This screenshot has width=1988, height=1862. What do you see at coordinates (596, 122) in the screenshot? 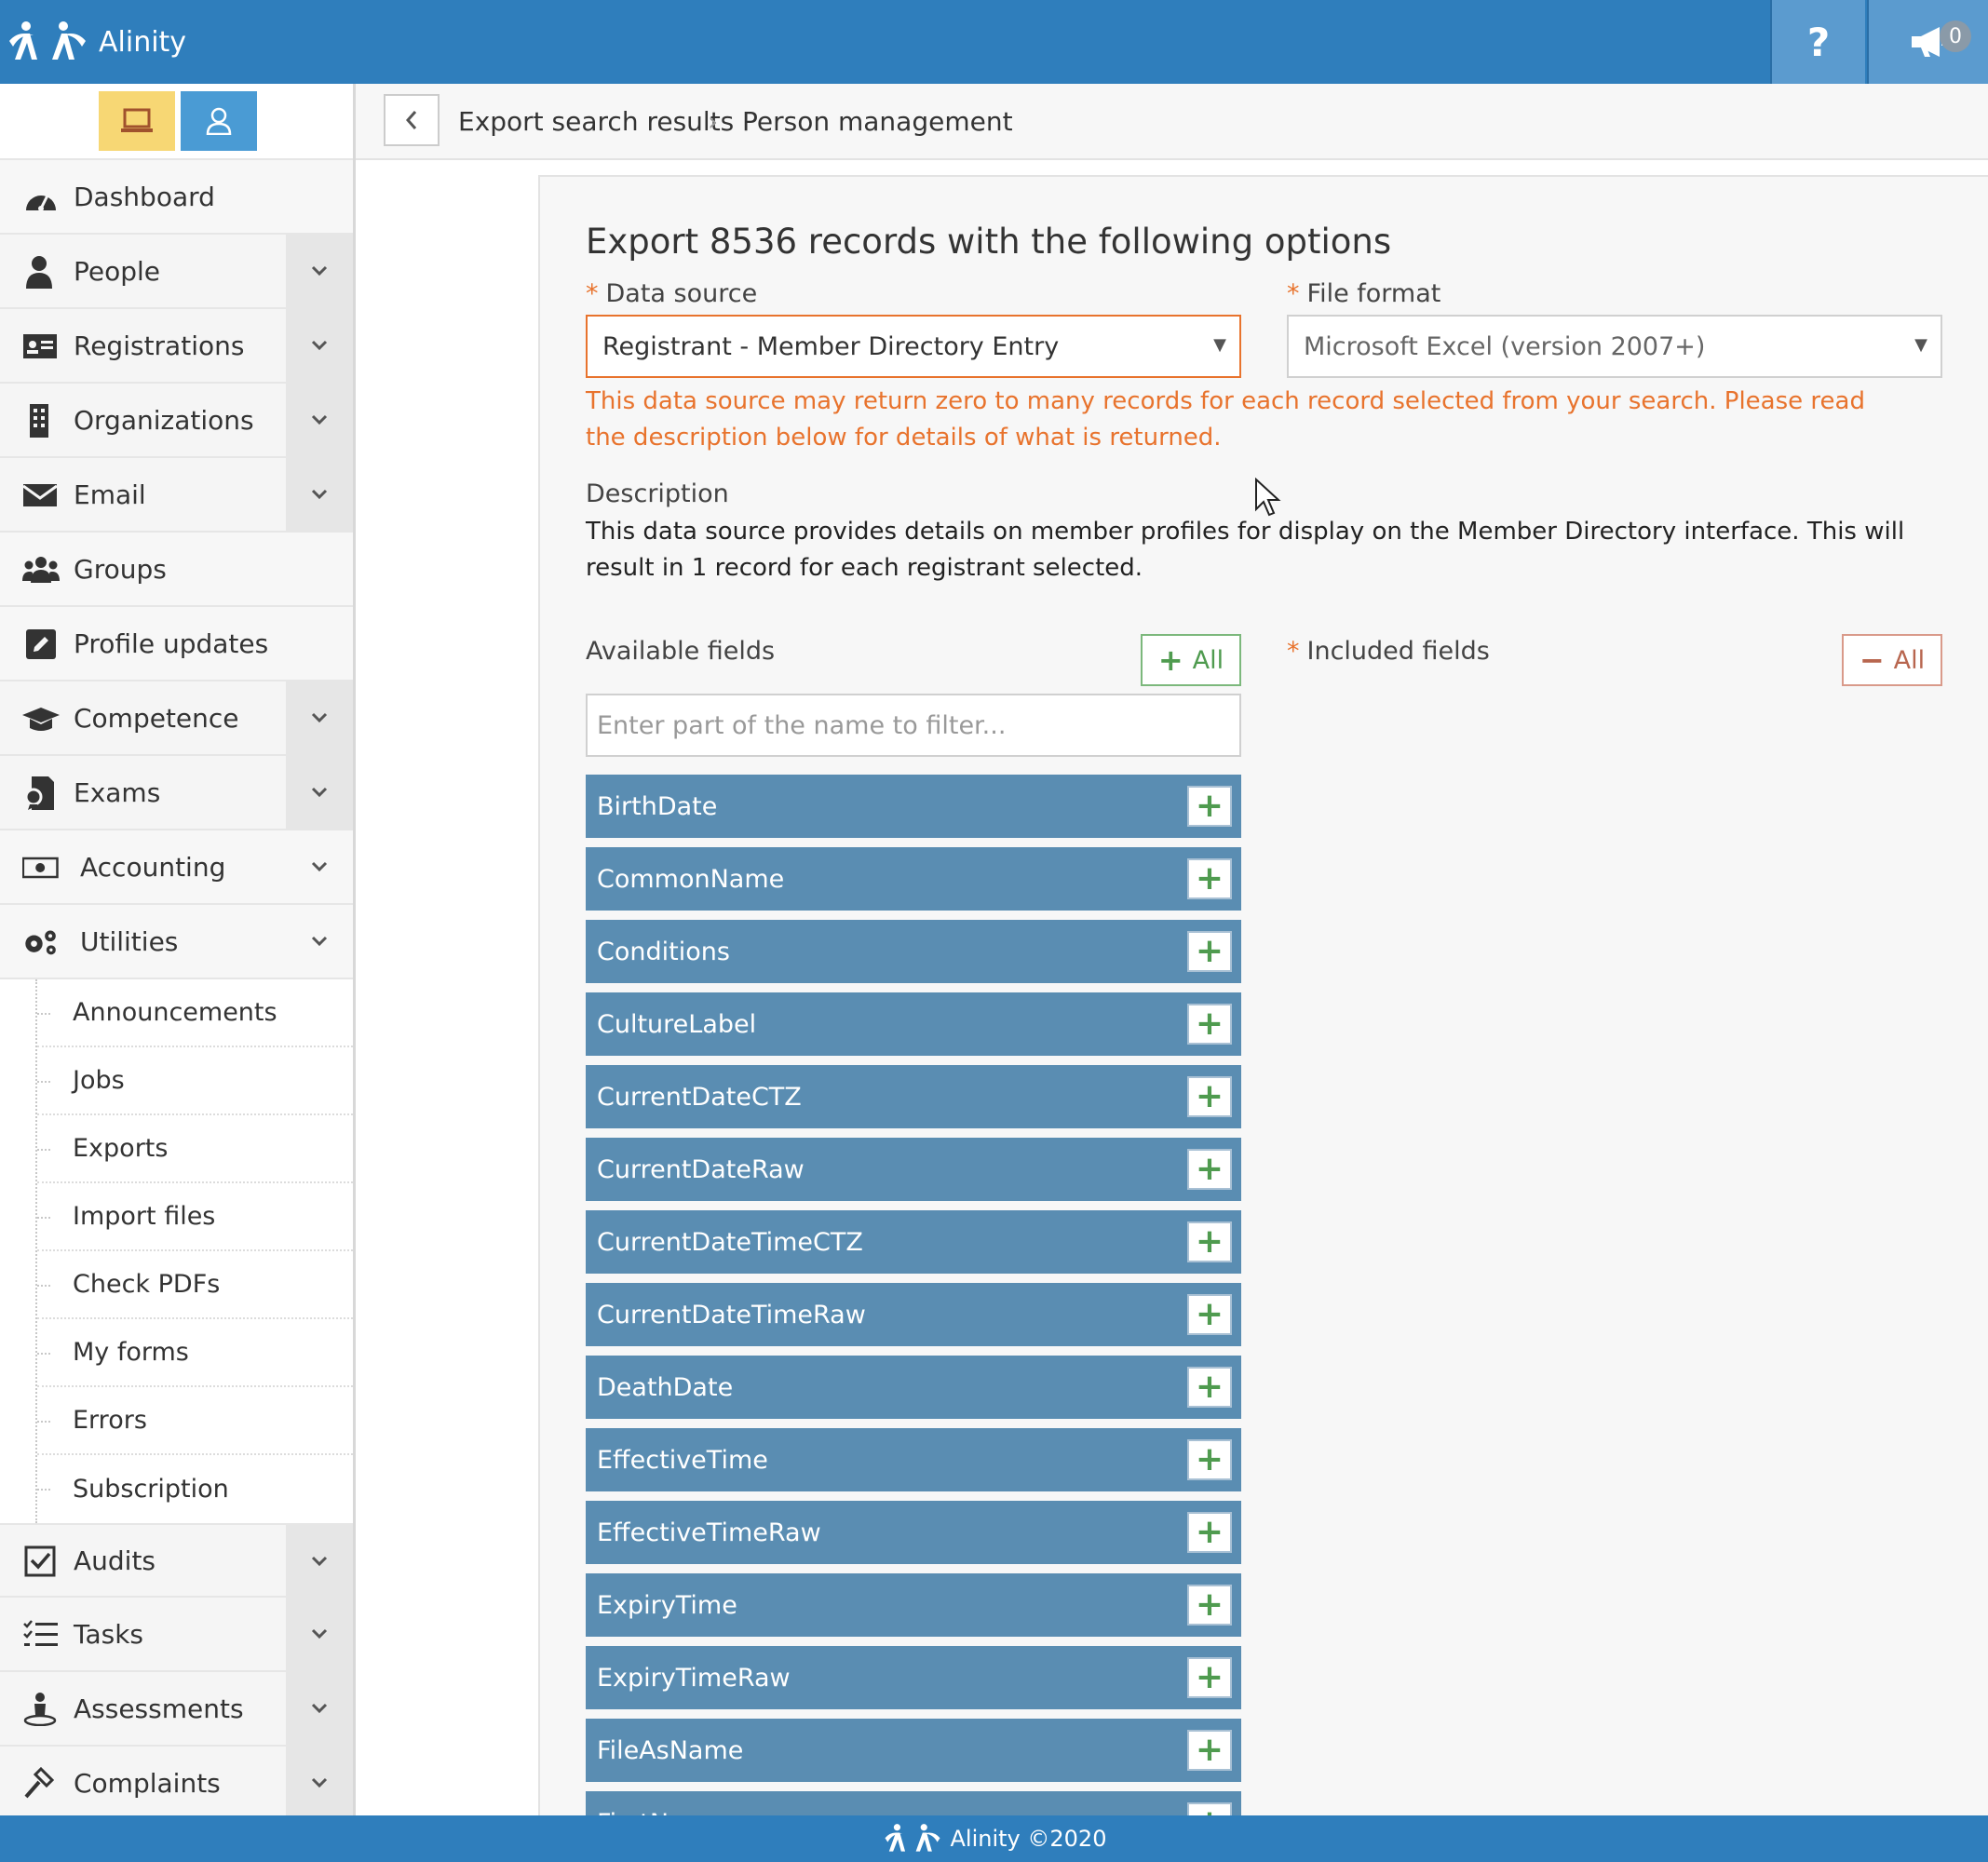
I see `breadcrumb-link-export-search-results: Export search results` at bounding box center [596, 122].